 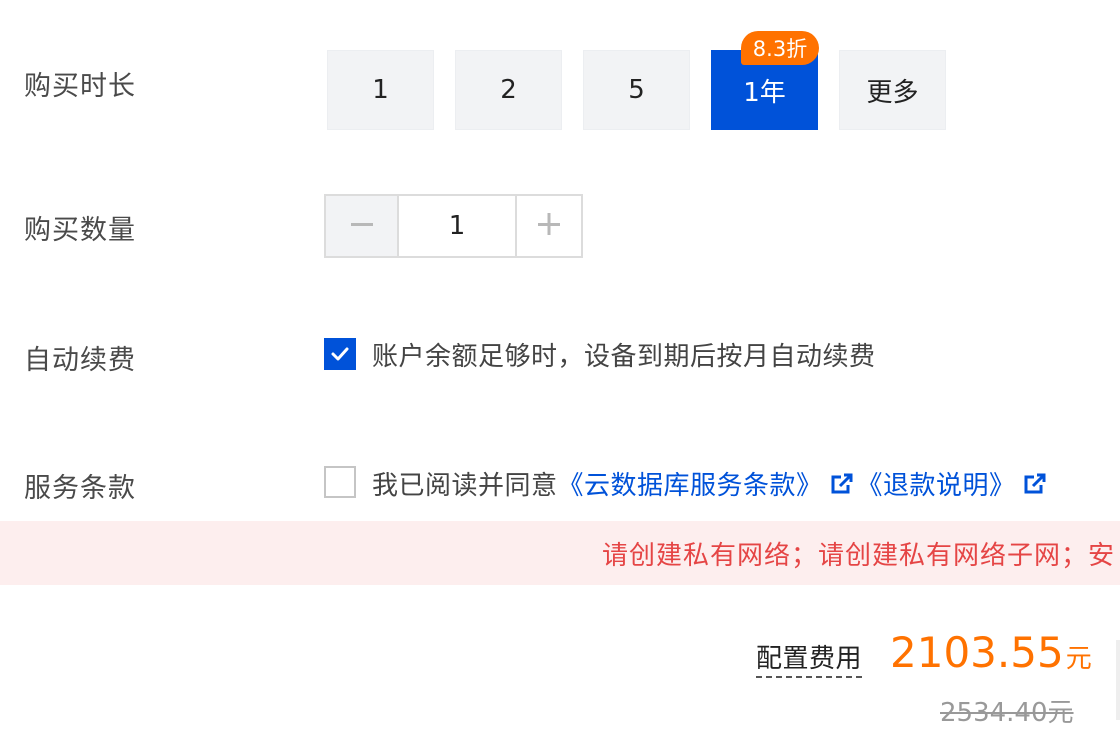 What do you see at coordinates (380, 90) in the screenshot?
I see `duration-option-1: 1` at bounding box center [380, 90].